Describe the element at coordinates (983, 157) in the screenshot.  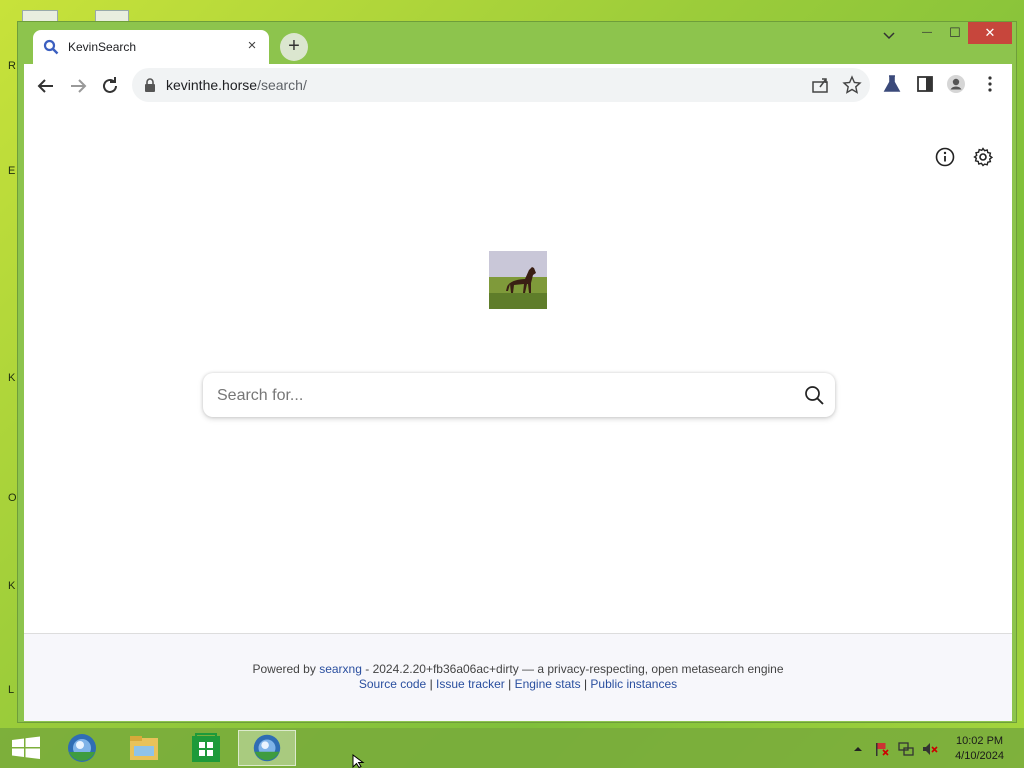
I see `gear-icon` at that location.